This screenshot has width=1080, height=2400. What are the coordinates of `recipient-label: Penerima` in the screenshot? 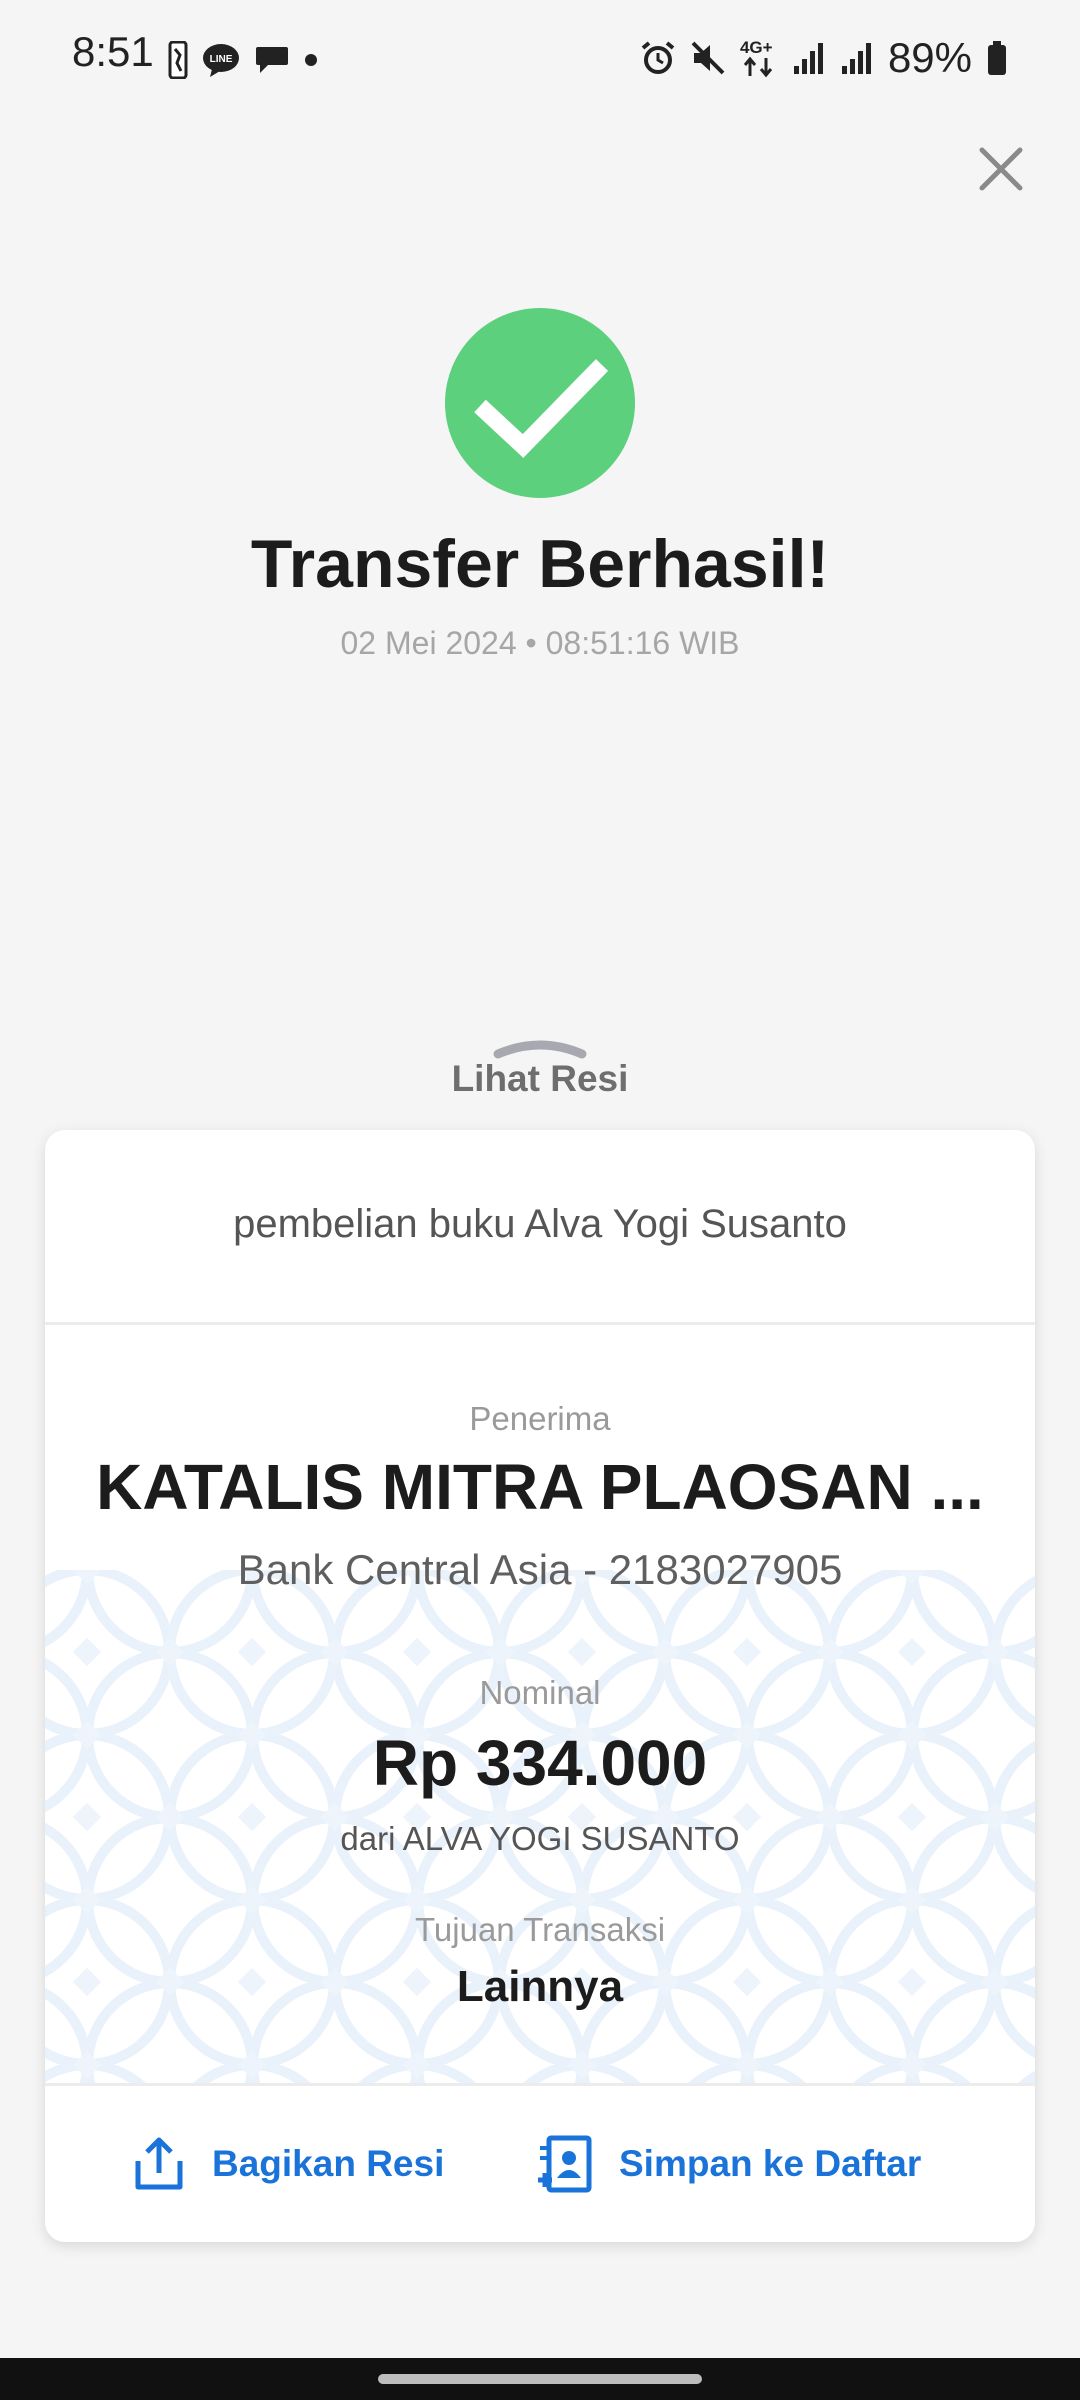 It's located at (540, 1418).